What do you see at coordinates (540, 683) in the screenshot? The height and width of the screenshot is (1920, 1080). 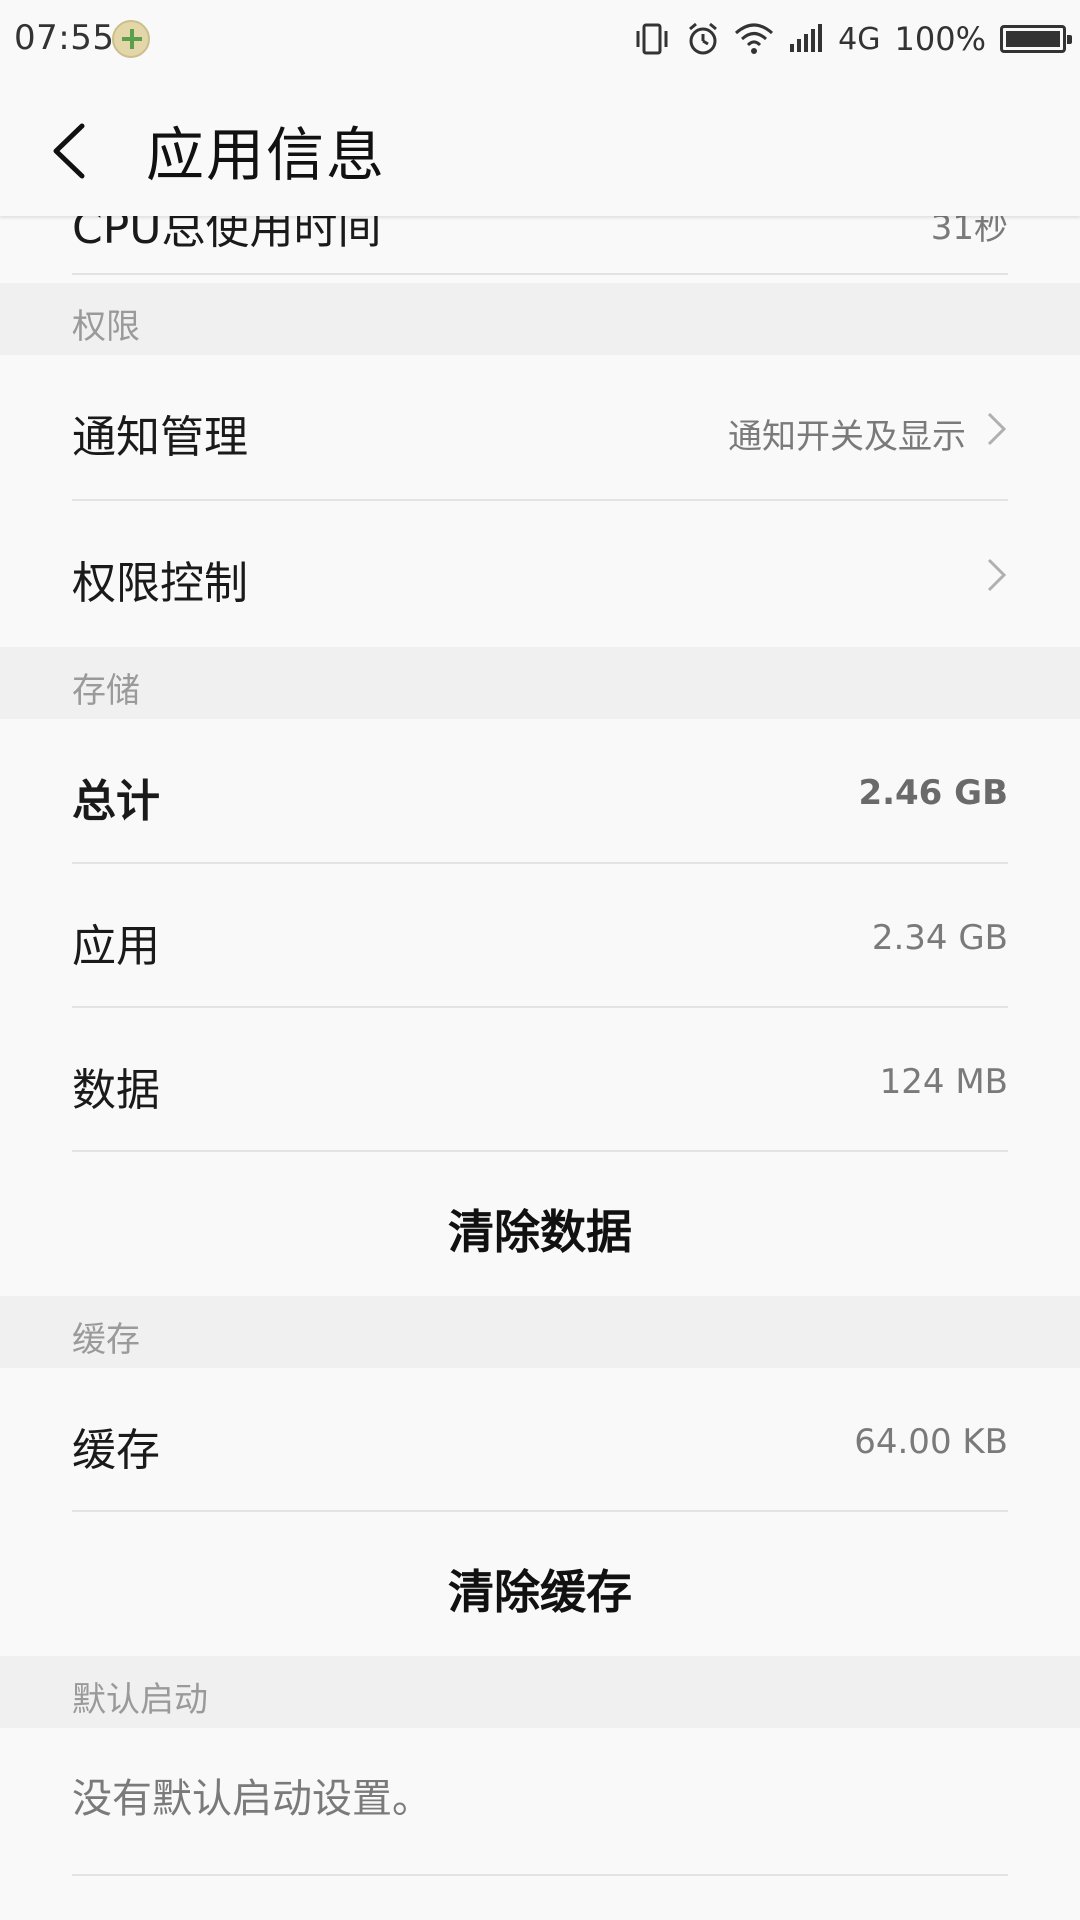 I see `section-header-storage: 存储` at bounding box center [540, 683].